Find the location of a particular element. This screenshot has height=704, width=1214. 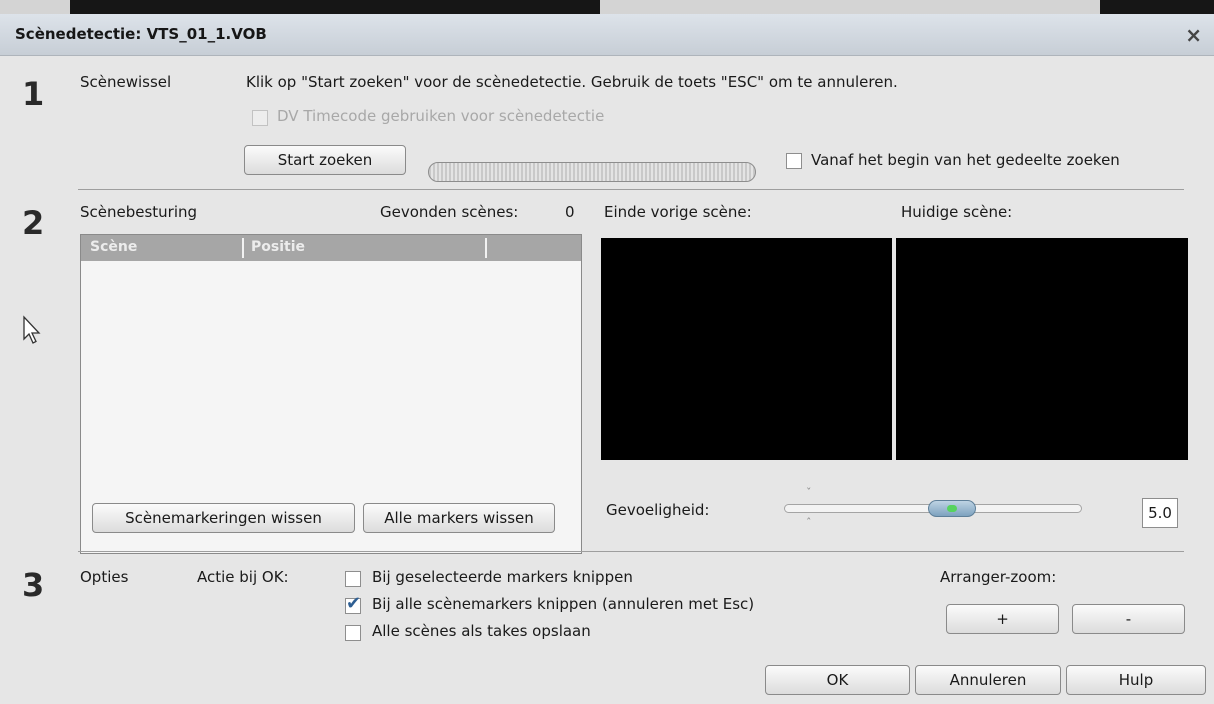

slider-tick-bottom: ˆ is located at coordinates (809, 522).